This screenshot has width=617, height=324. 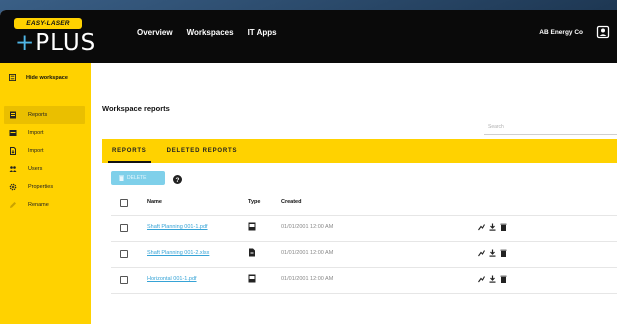 What do you see at coordinates (13, 187) in the screenshot?
I see `gear-icon` at bounding box center [13, 187].